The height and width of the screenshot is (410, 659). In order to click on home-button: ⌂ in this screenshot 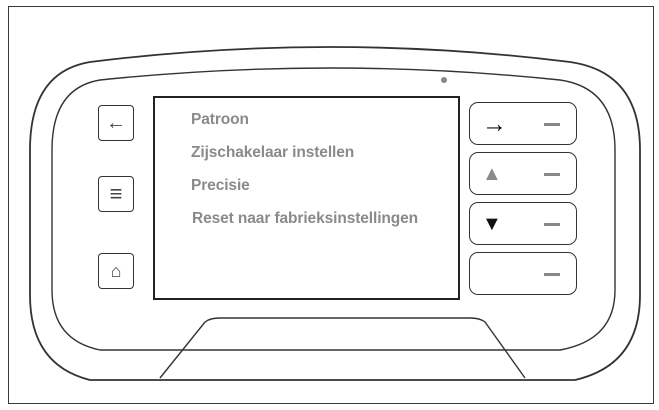, I will do `click(116, 271)`.